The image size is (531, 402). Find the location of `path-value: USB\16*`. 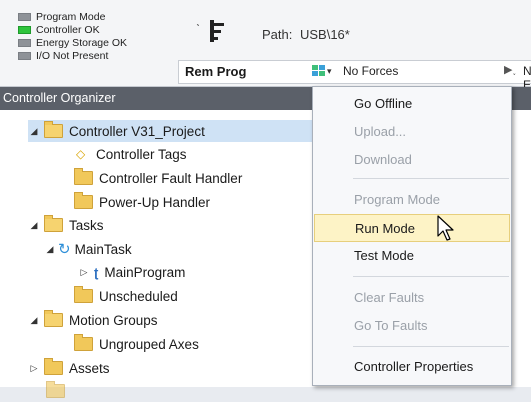

path-value: USB\16* is located at coordinates (324, 34).